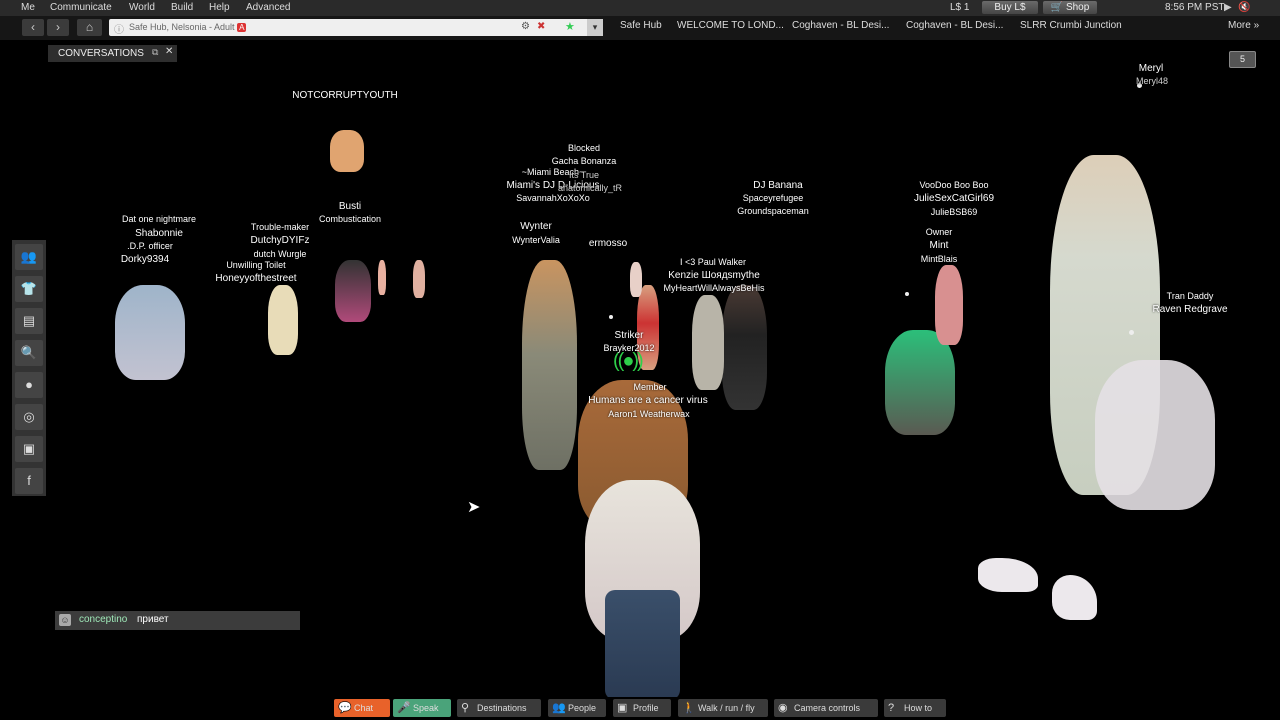 The width and height of the screenshot is (1280, 720). I want to click on location-text: Safe Hub, Nelsonia - Adult A, so click(188, 27).